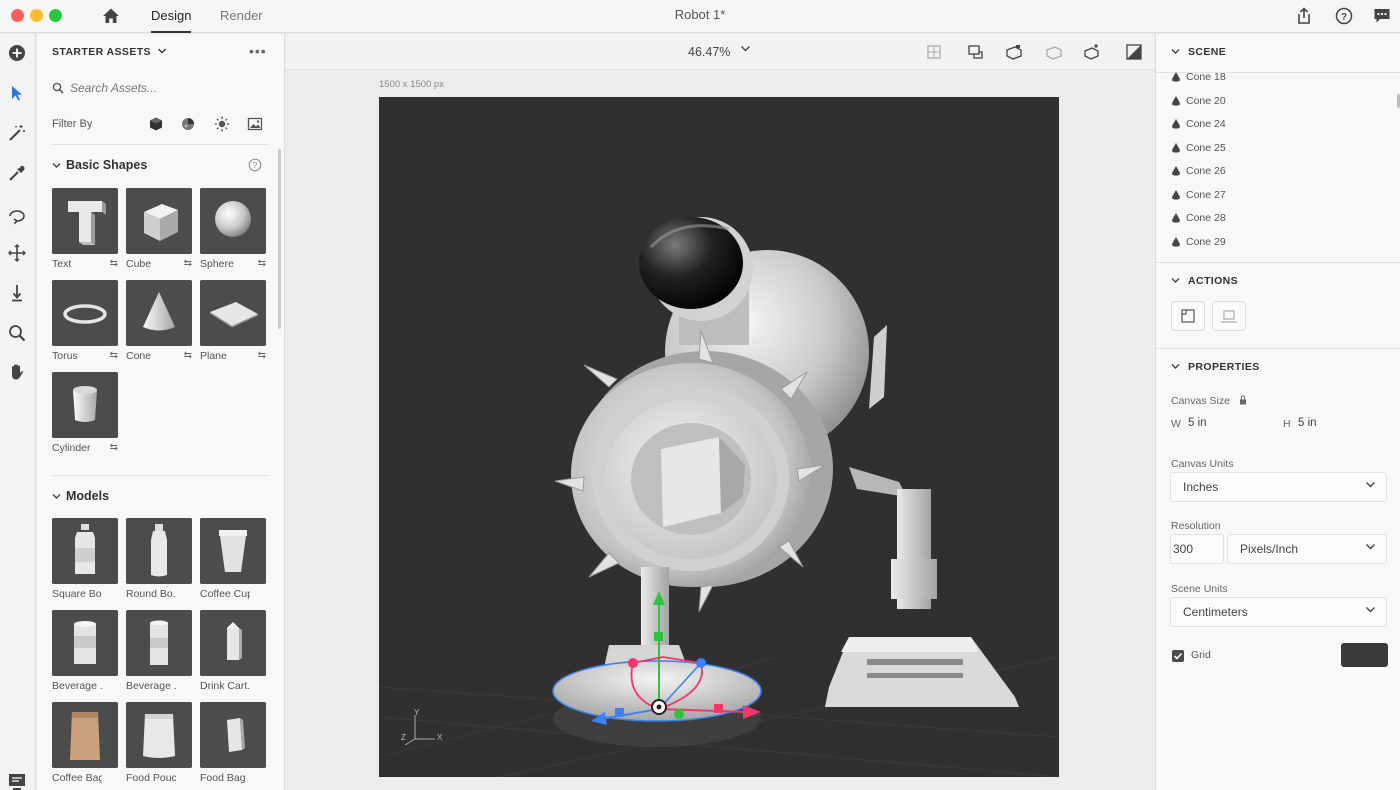  What do you see at coordinates (17, 53) in the screenshot?
I see `add-icon` at bounding box center [17, 53].